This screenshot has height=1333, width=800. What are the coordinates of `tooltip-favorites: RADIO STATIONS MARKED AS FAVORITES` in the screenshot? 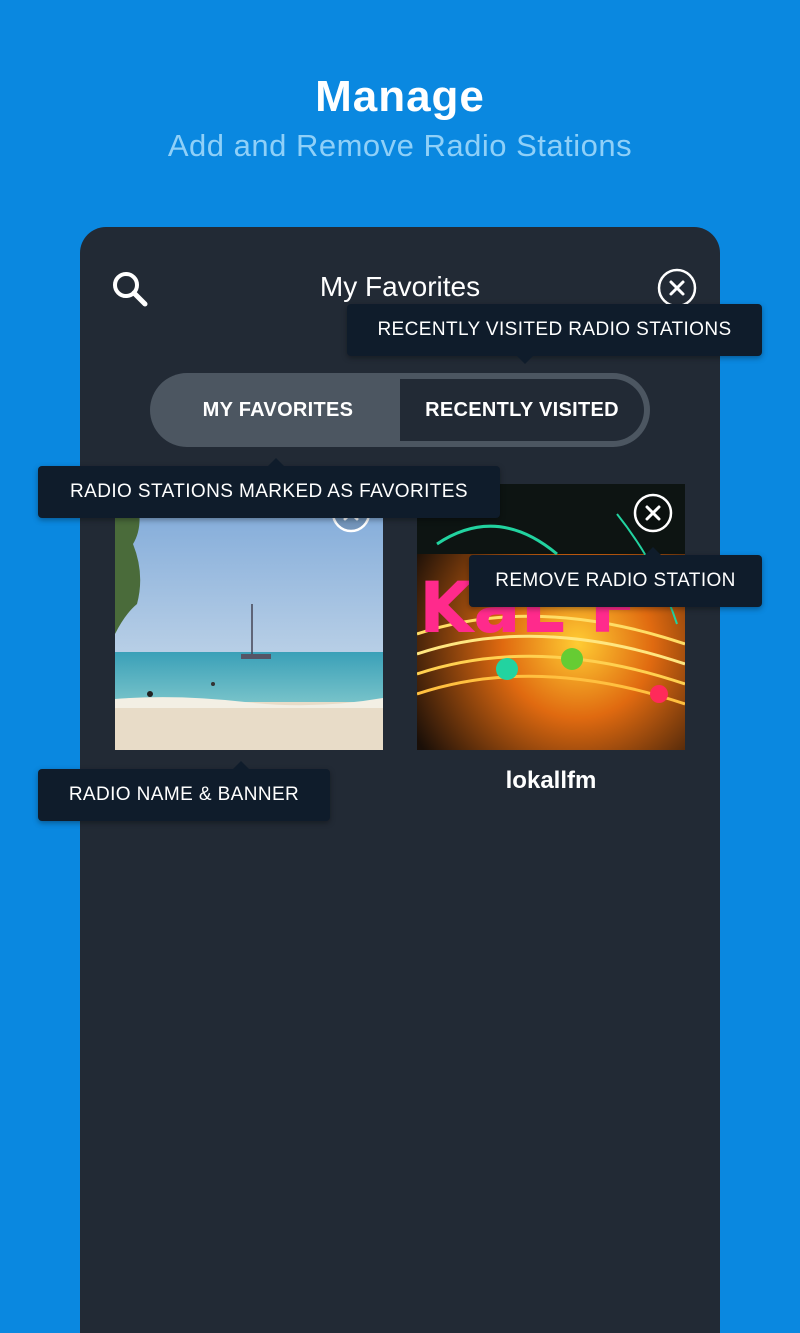 It's located at (269, 488).